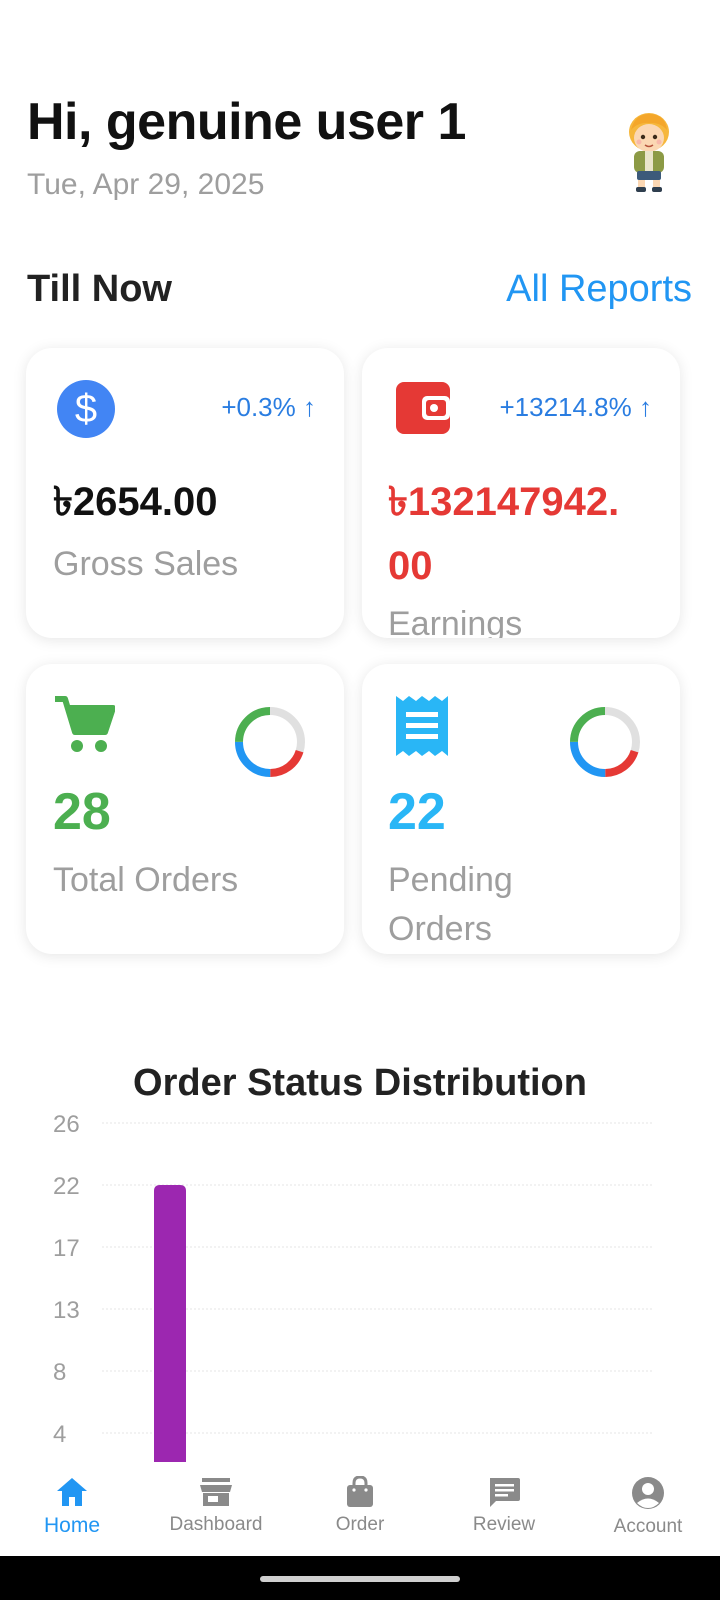 The height and width of the screenshot is (1600, 720). Describe the element at coordinates (422, 726) in the screenshot. I see `receipt-icon` at that location.